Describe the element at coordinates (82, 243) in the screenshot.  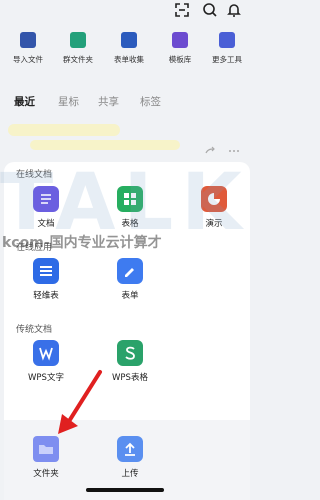
I see `watermark-subtitle: kcom-国内专业云计算才` at that location.